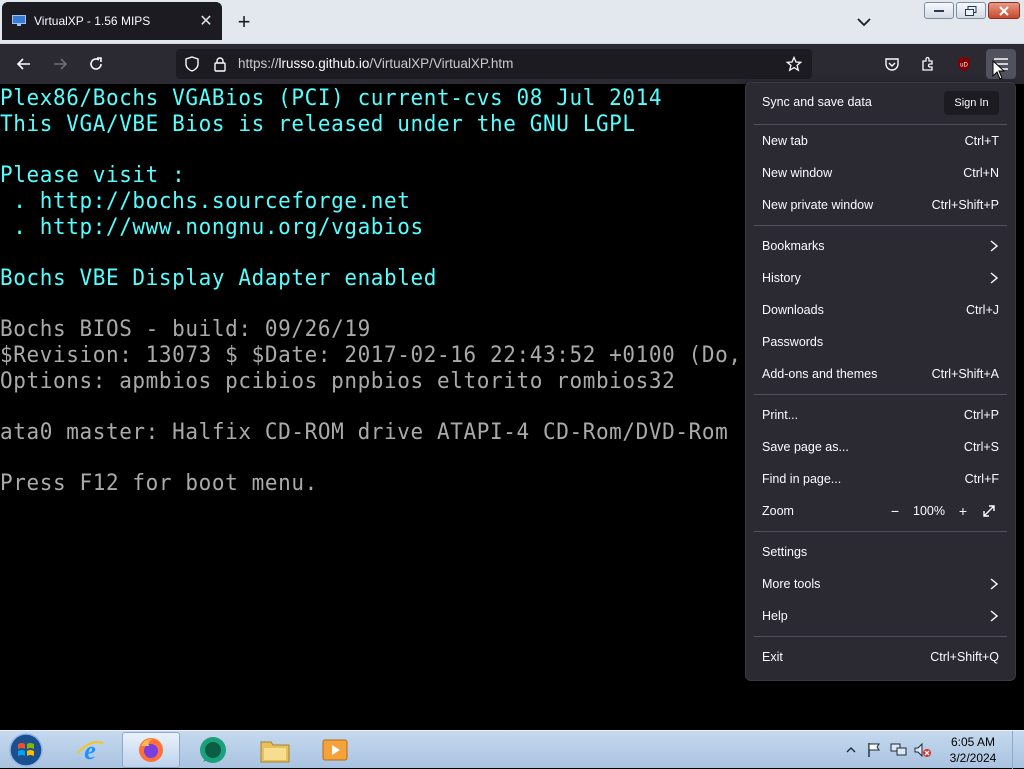 The height and width of the screenshot is (769, 1024). What do you see at coordinates (512, 749) in the screenshot?
I see `taskbar: e 6:05 AM 3/2/2024` at bounding box center [512, 749].